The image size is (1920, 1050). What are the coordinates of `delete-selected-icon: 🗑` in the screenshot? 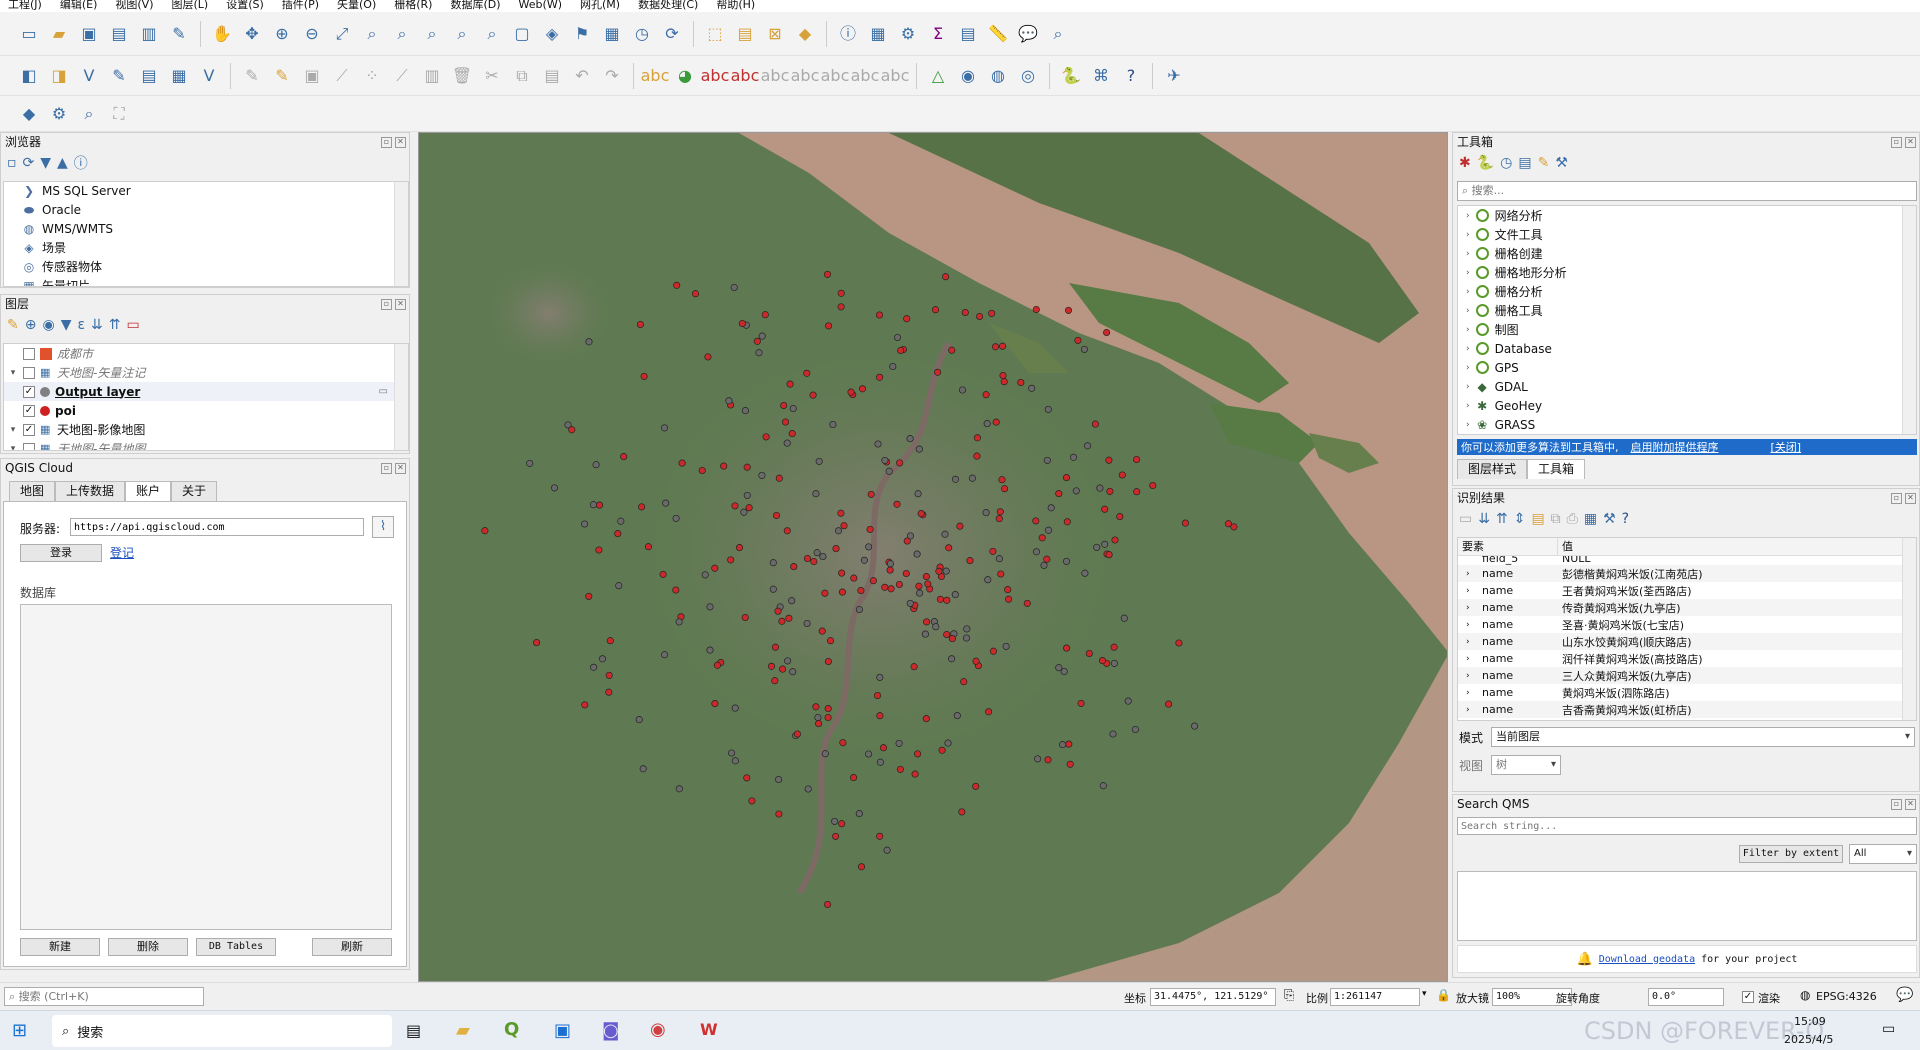 It's located at (462, 76).